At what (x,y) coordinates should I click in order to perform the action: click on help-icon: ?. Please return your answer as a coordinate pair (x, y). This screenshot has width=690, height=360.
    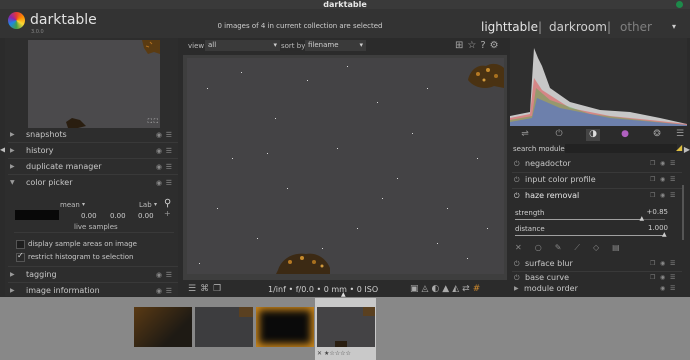
    Looking at the image, I should click on (484, 45).